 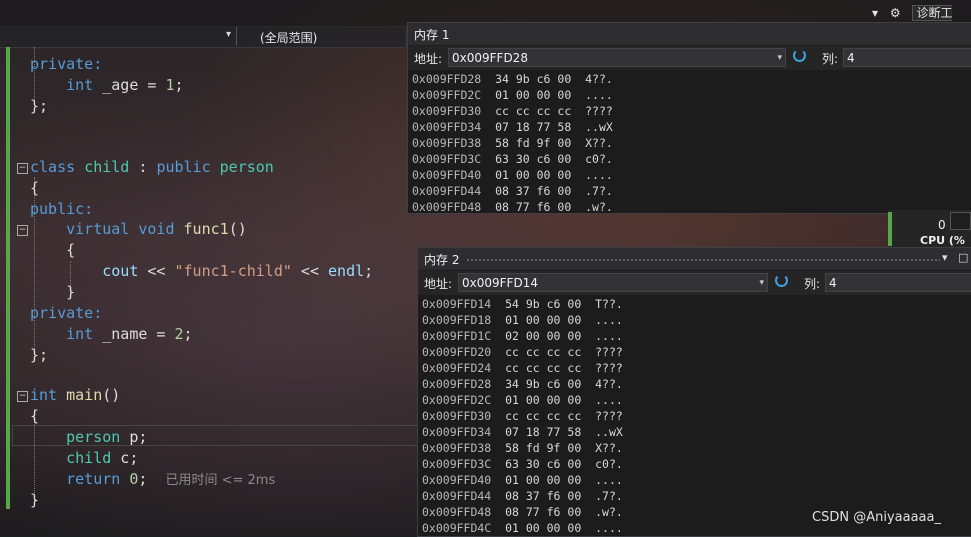 What do you see at coordinates (543, 336) in the screenshot?
I see `memory-bytes: 02 00 00 00` at bounding box center [543, 336].